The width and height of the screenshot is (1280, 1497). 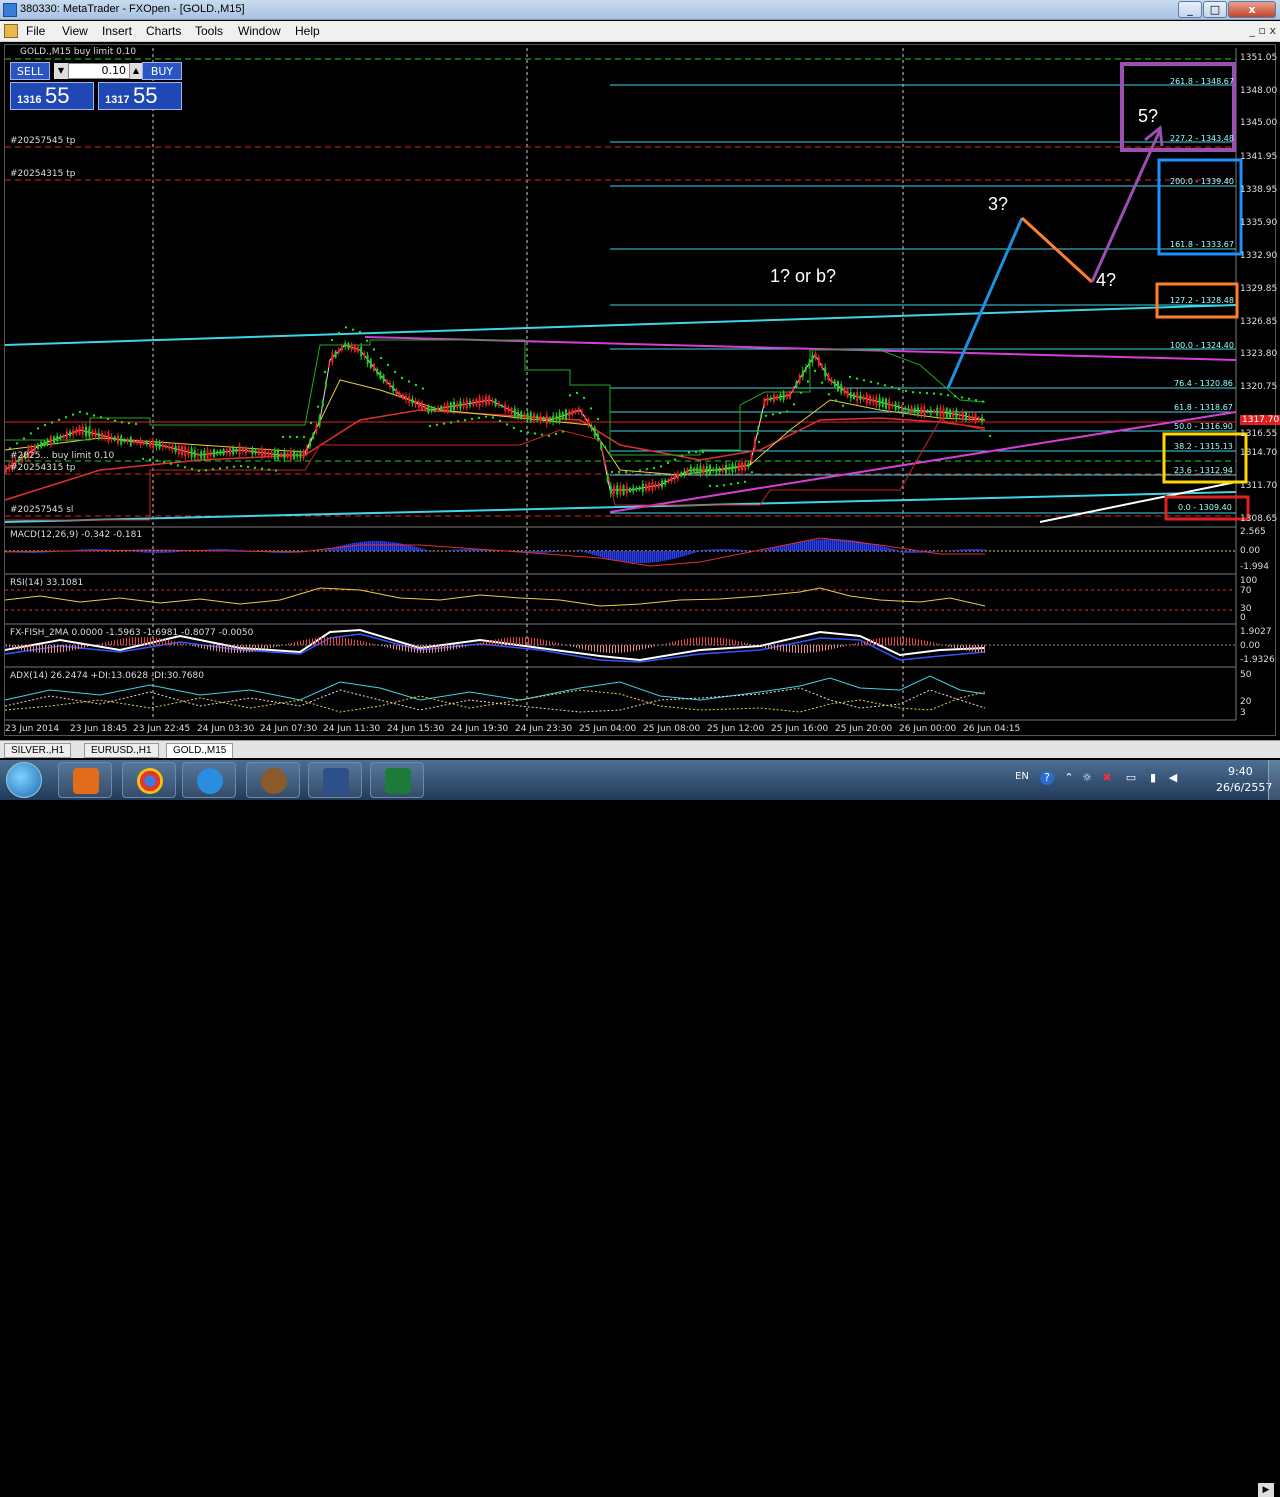 I want to click on time-tick: 24 Jun 11:30, so click(x=351, y=729).